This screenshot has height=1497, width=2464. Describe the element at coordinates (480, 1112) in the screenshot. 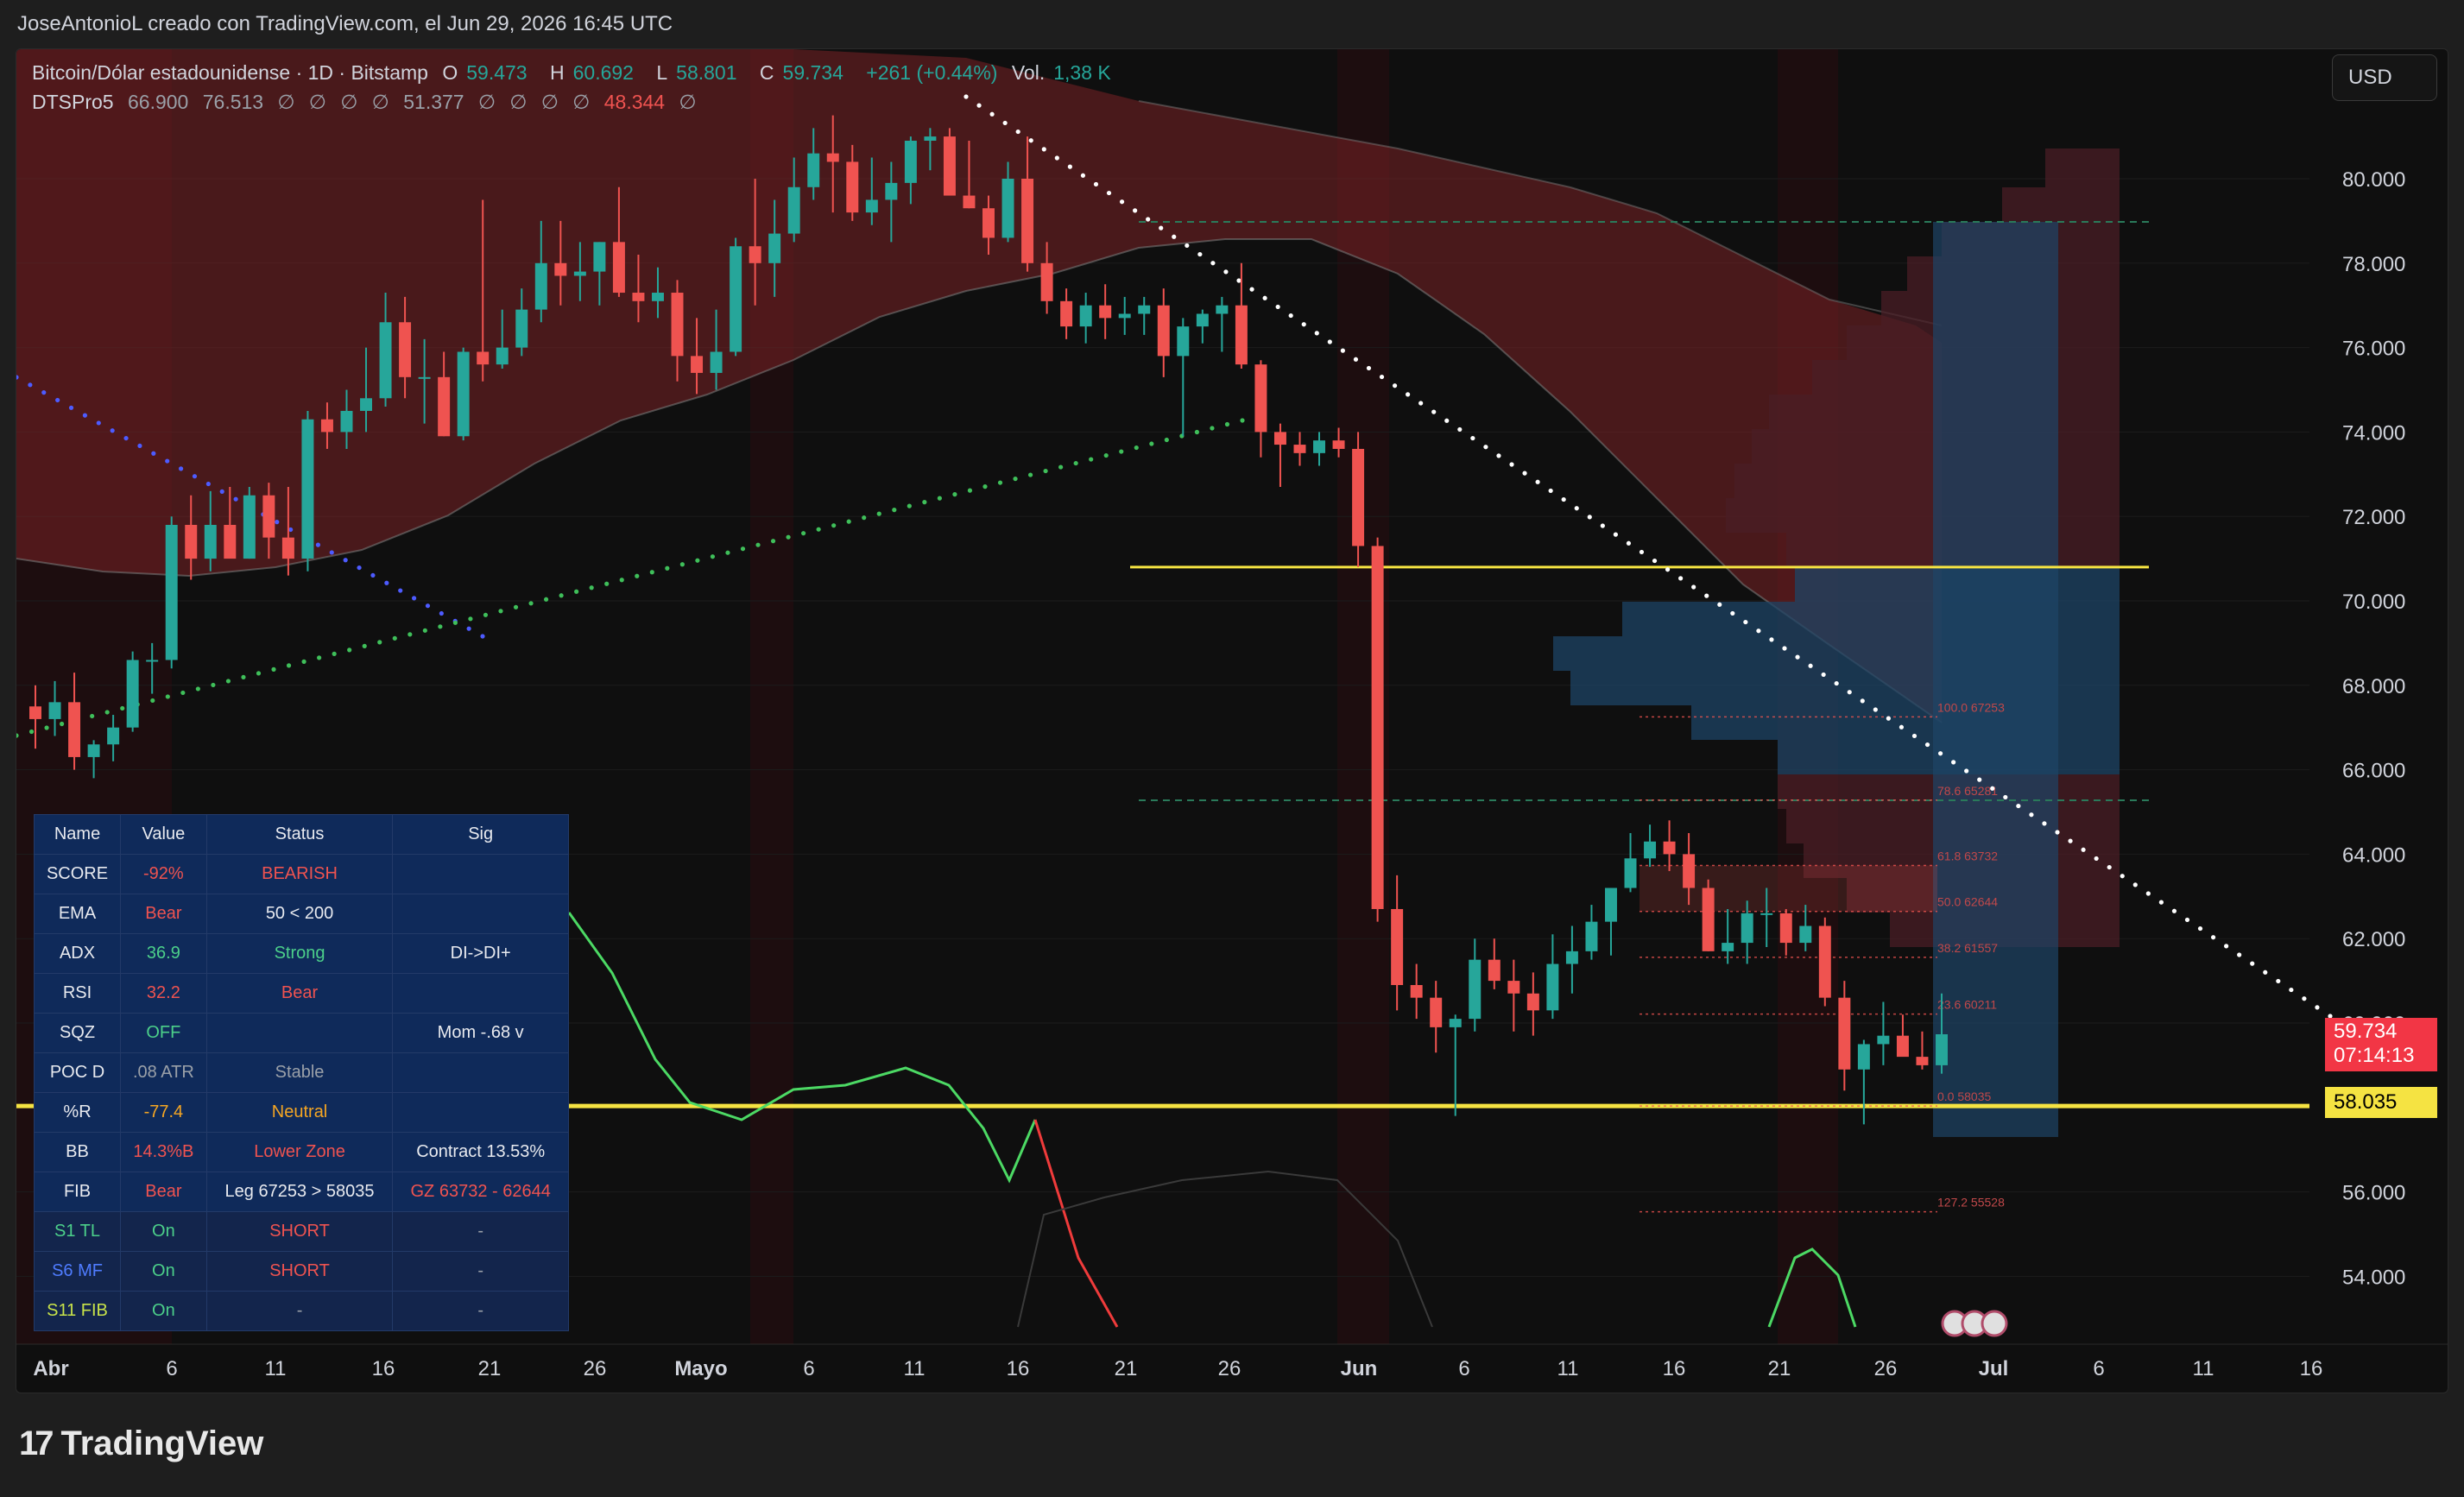

I see `info-cell-sig` at that location.